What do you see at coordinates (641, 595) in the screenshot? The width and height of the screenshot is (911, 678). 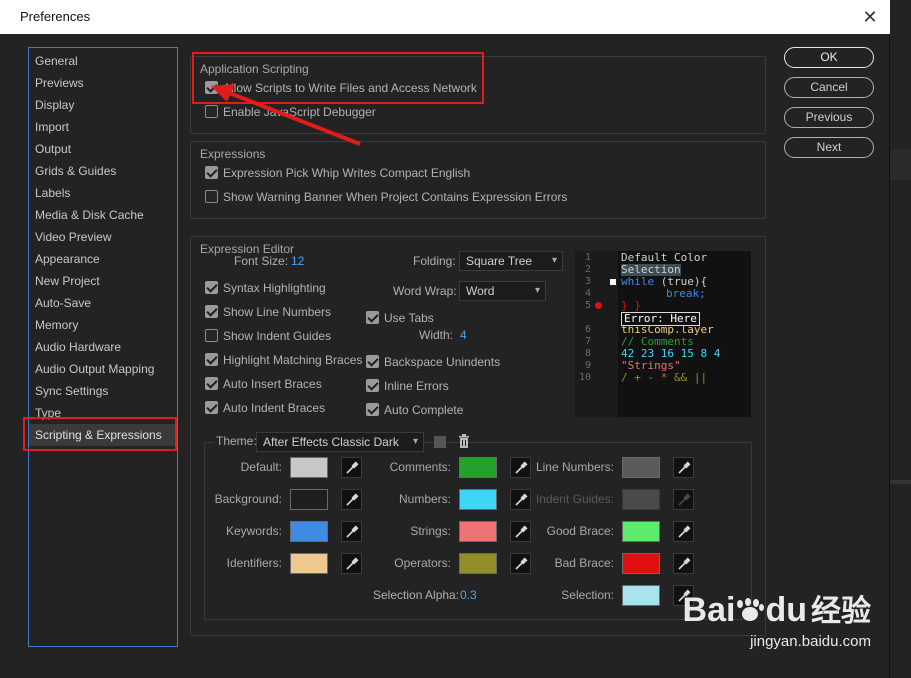 I see `selection-color-swatch` at bounding box center [641, 595].